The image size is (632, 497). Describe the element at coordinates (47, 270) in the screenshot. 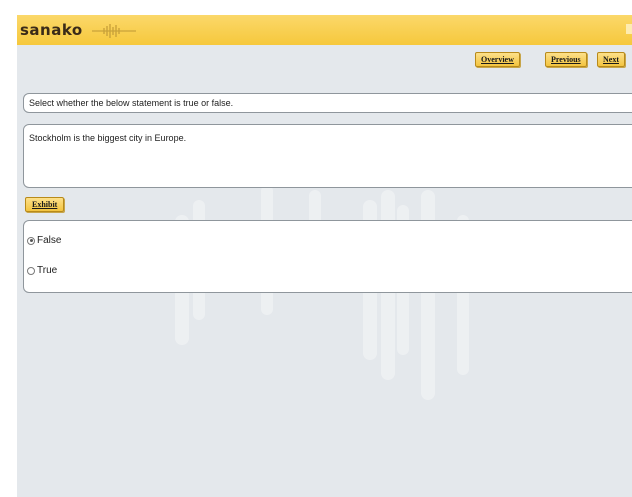

I see `answer-label: True` at that location.